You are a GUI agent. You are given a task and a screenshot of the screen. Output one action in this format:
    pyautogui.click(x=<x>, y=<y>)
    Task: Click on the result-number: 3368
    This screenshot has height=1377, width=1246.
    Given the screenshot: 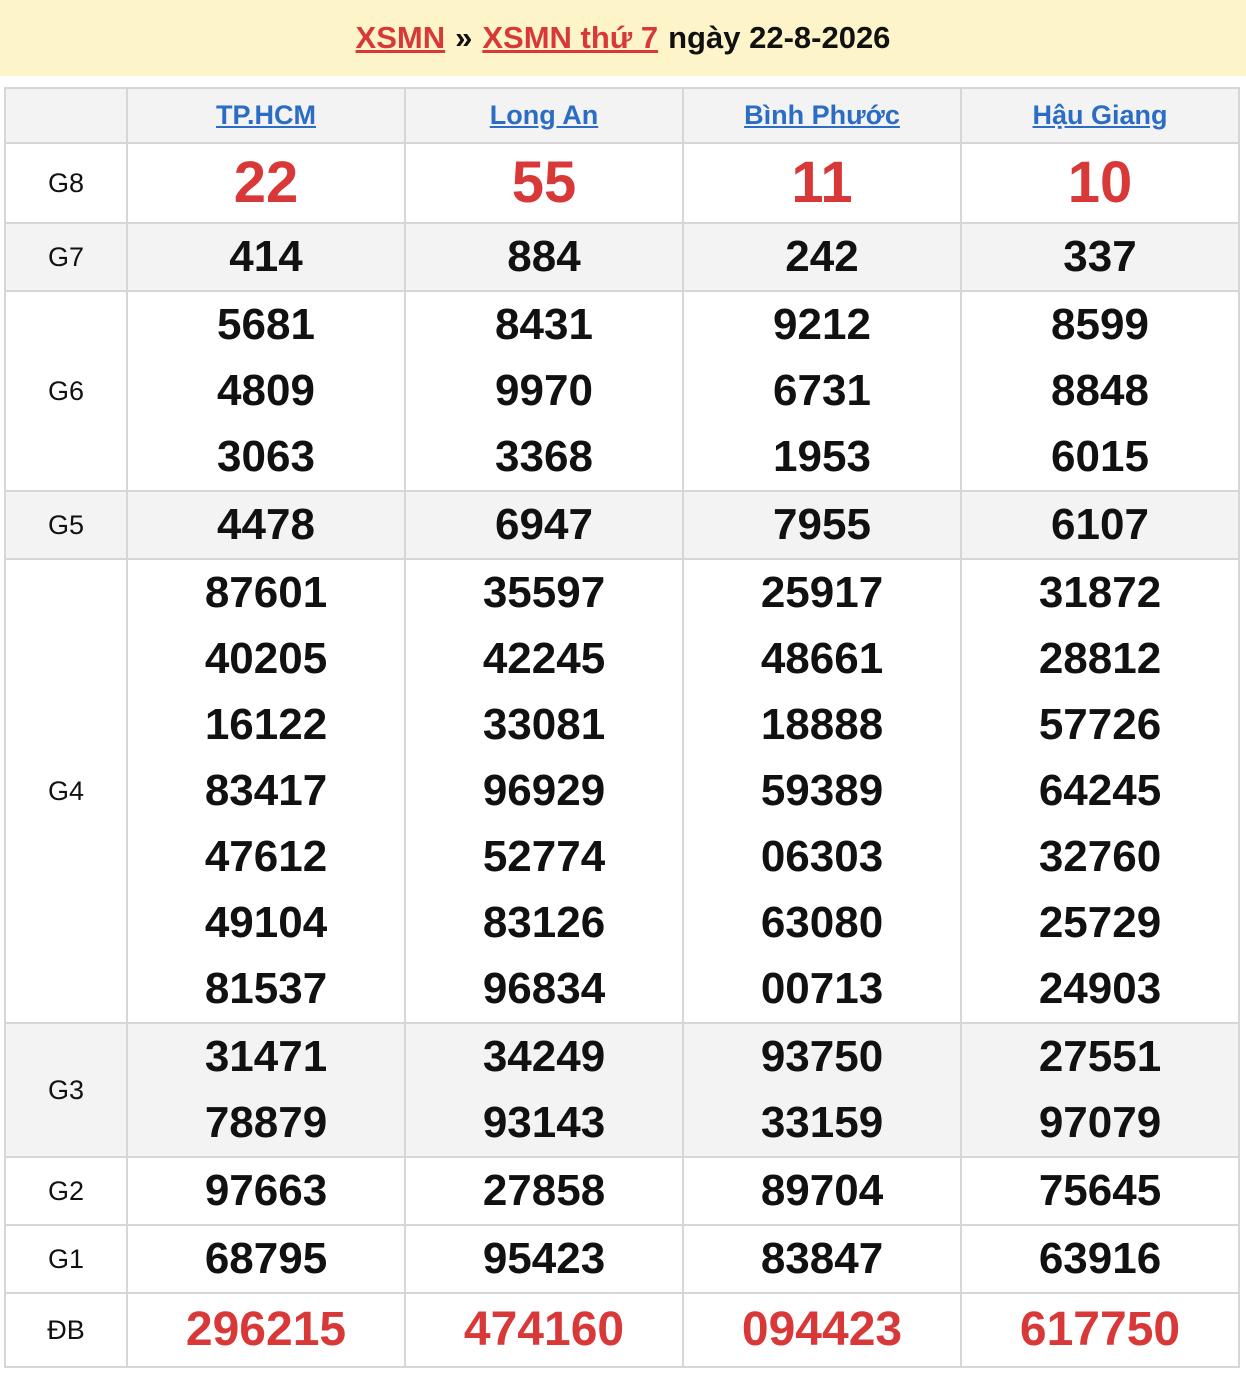 What is the action you would take?
    pyautogui.click(x=544, y=456)
    